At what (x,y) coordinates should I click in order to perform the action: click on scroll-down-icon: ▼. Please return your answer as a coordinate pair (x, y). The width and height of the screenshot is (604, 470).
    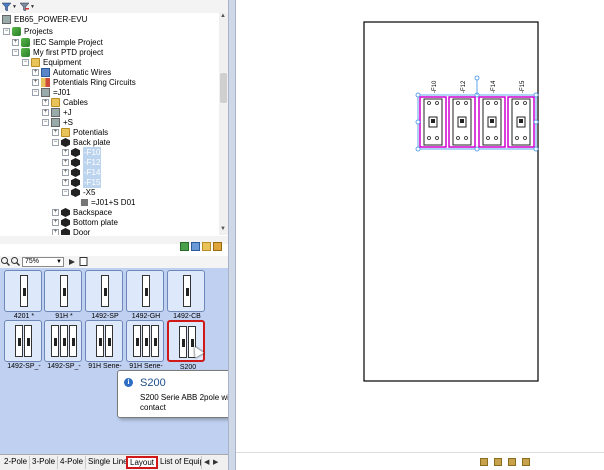
    Looking at the image, I should click on (223, 229).